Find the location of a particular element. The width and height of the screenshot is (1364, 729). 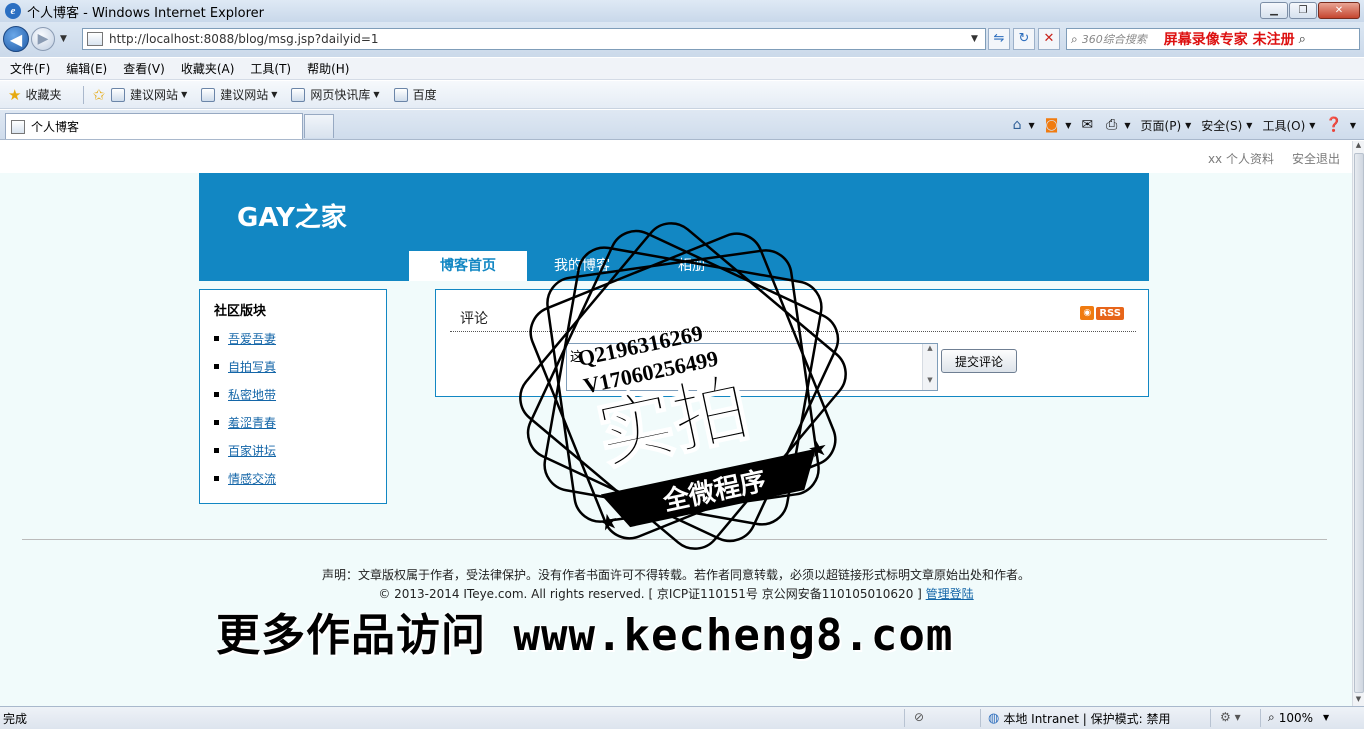

zoom-level: 100% is located at coordinates (1296, 717).